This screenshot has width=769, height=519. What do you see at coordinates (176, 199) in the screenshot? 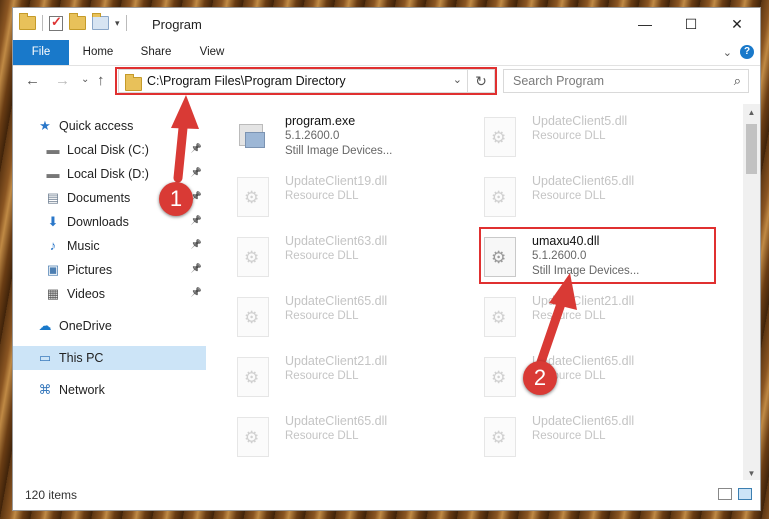
I see `callout-badge-1: 1` at bounding box center [176, 199].